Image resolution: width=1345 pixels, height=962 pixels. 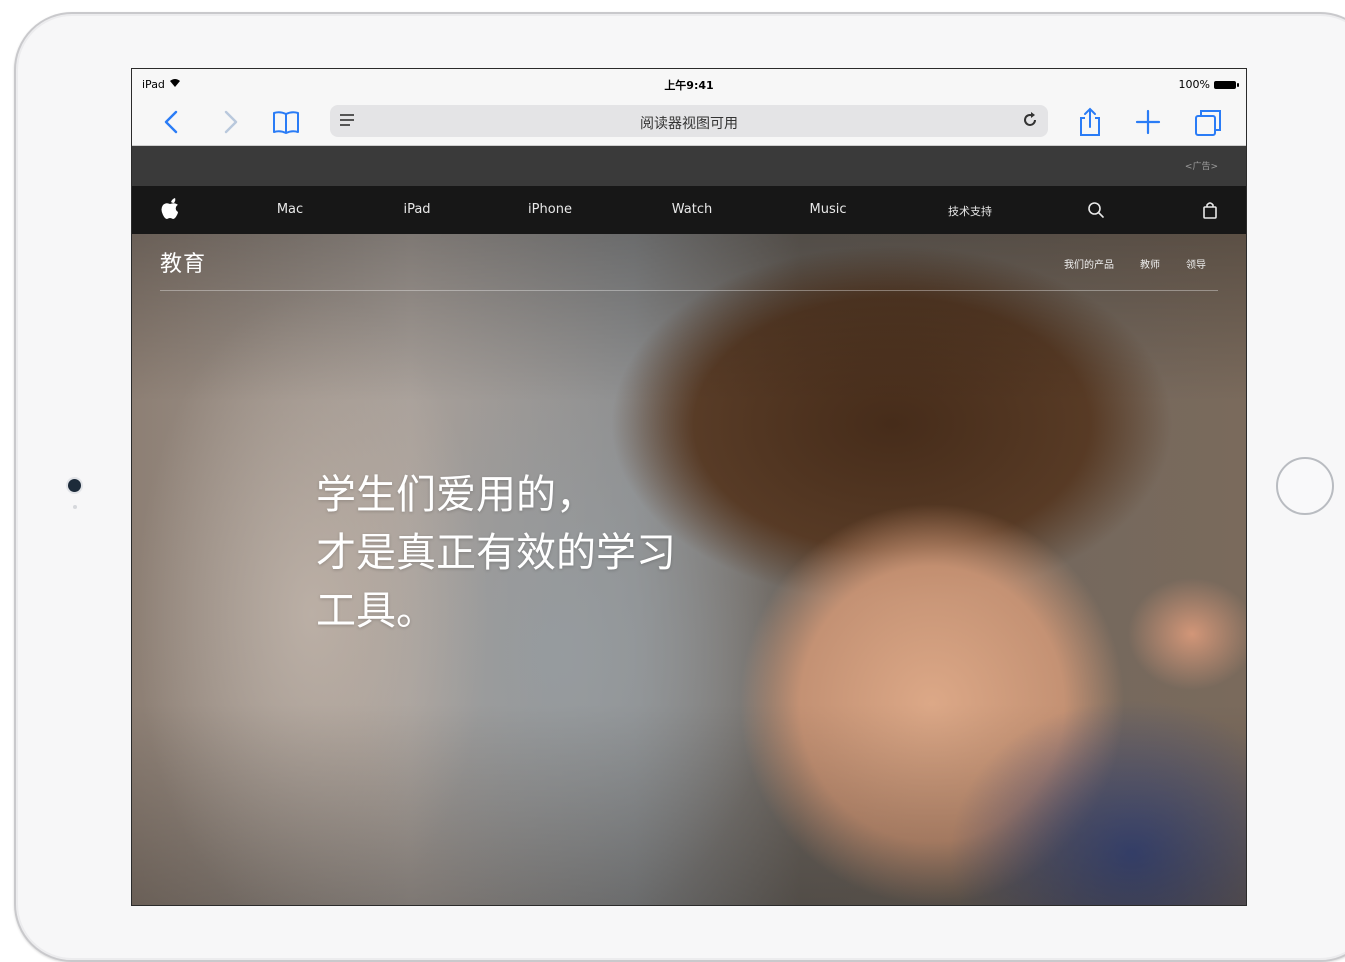 What do you see at coordinates (1150, 263) in the screenshot?
I see `localnav-link-teachers: 教师` at bounding box center [1150, 263].